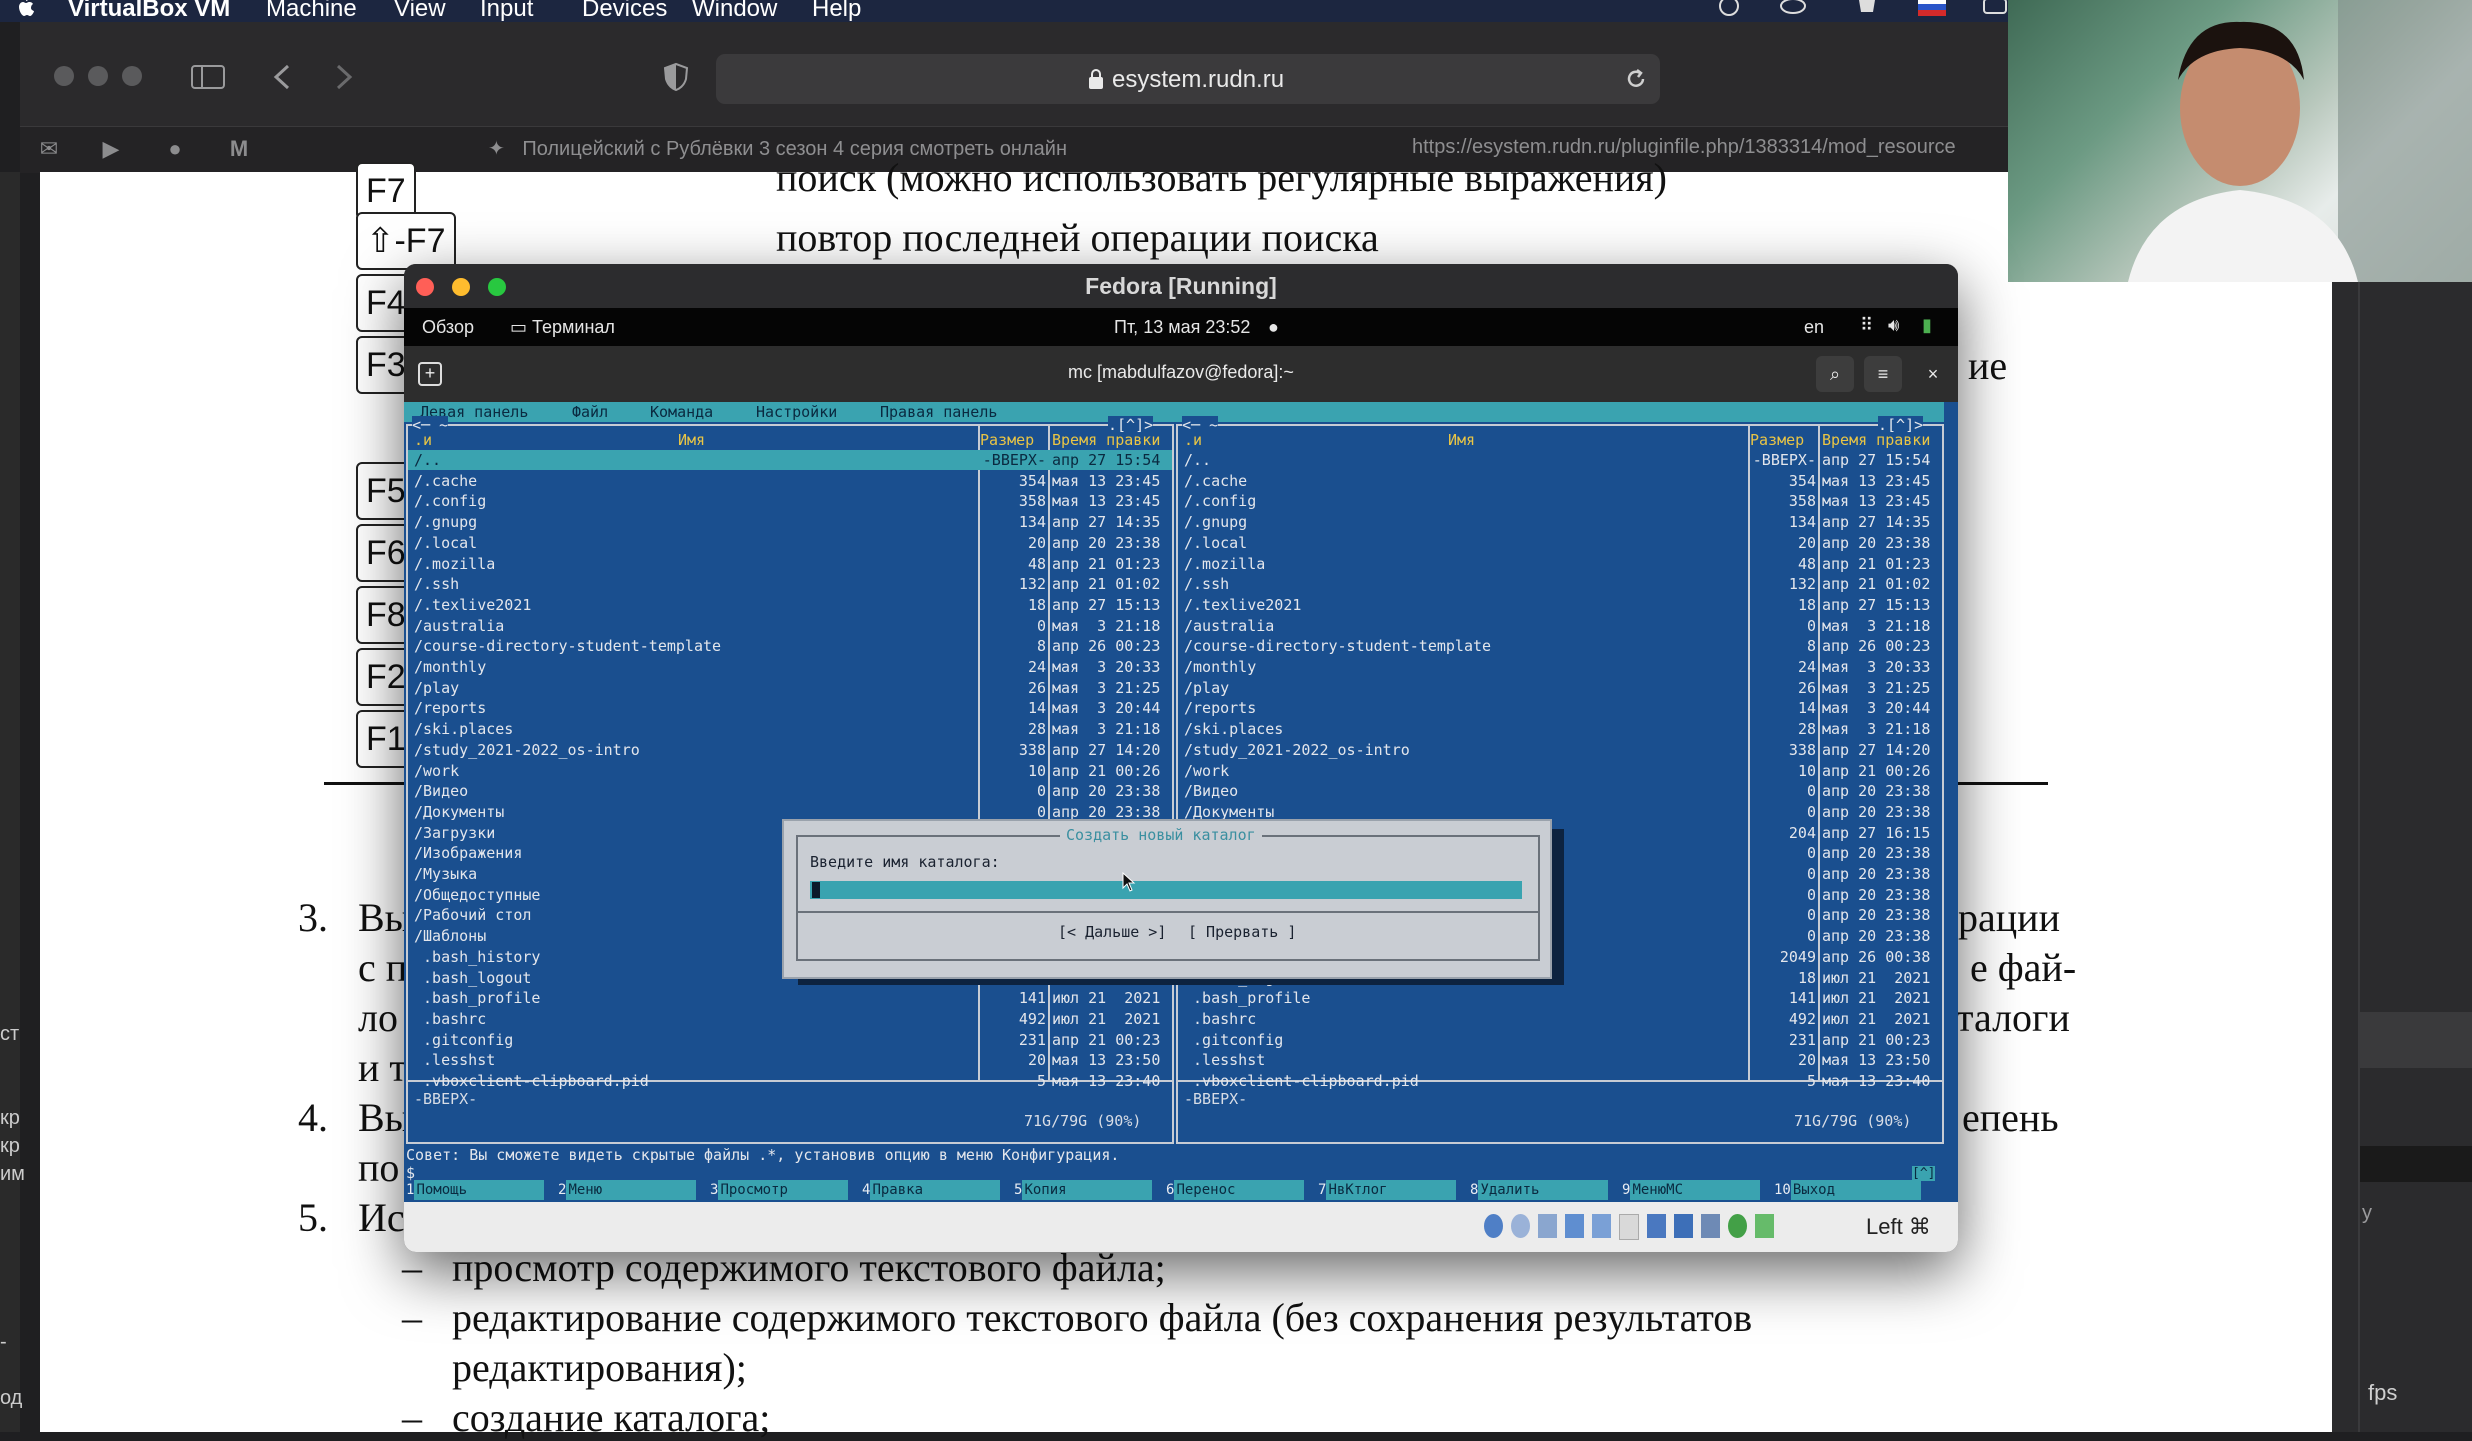 The image size is (2472, 1441). I want to click on guest-additions-icon, so click(1738, 1226).